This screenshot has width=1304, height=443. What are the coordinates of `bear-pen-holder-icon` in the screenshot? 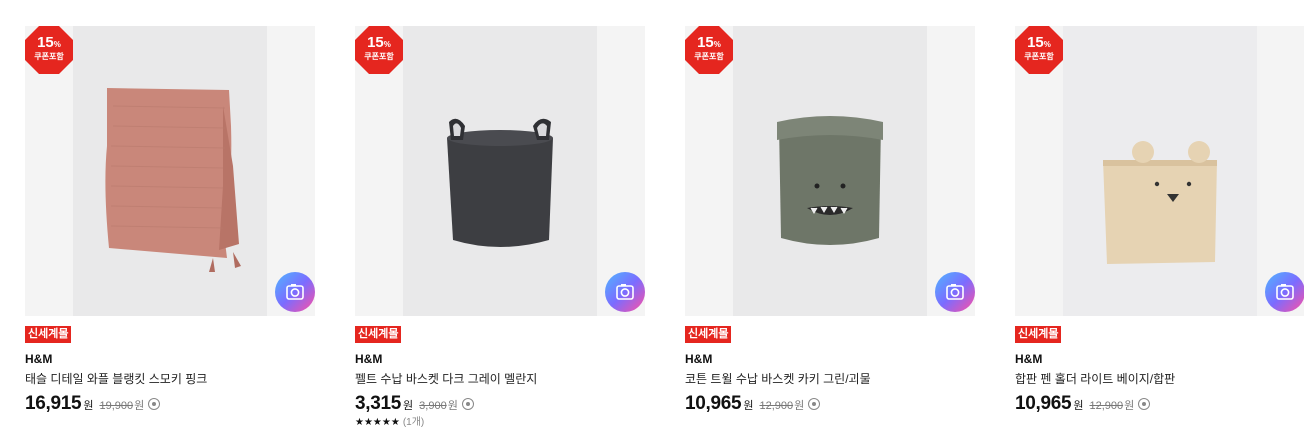 It's located at (1160, 171).